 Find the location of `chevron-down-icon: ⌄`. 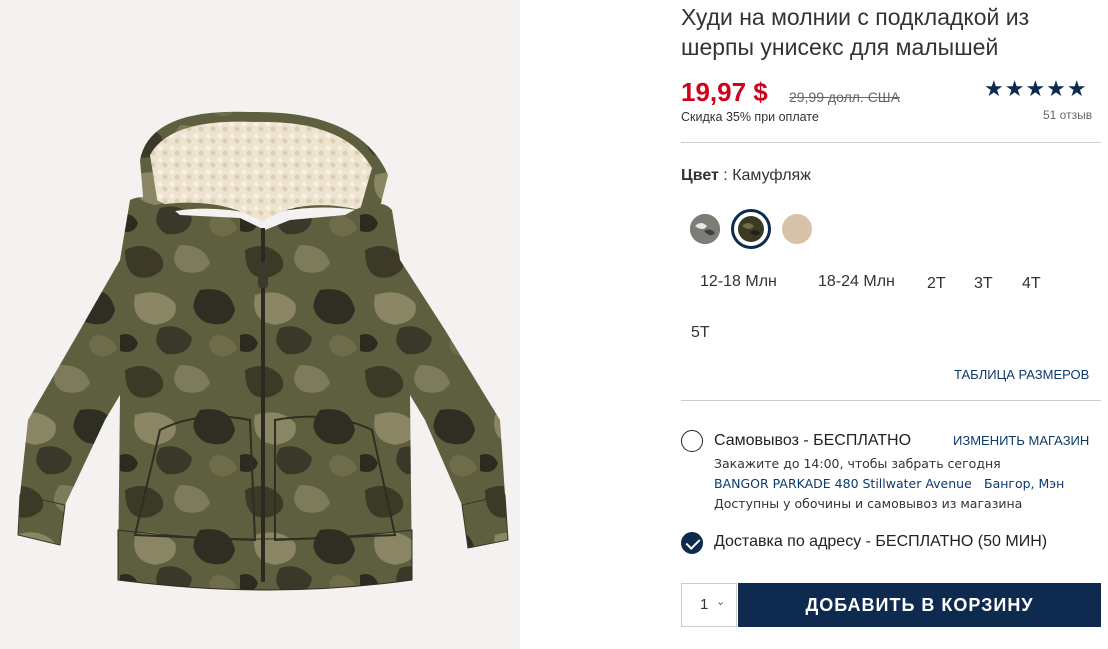

chevron-down-icon: ⌄ is located at coordinates (721, 602).